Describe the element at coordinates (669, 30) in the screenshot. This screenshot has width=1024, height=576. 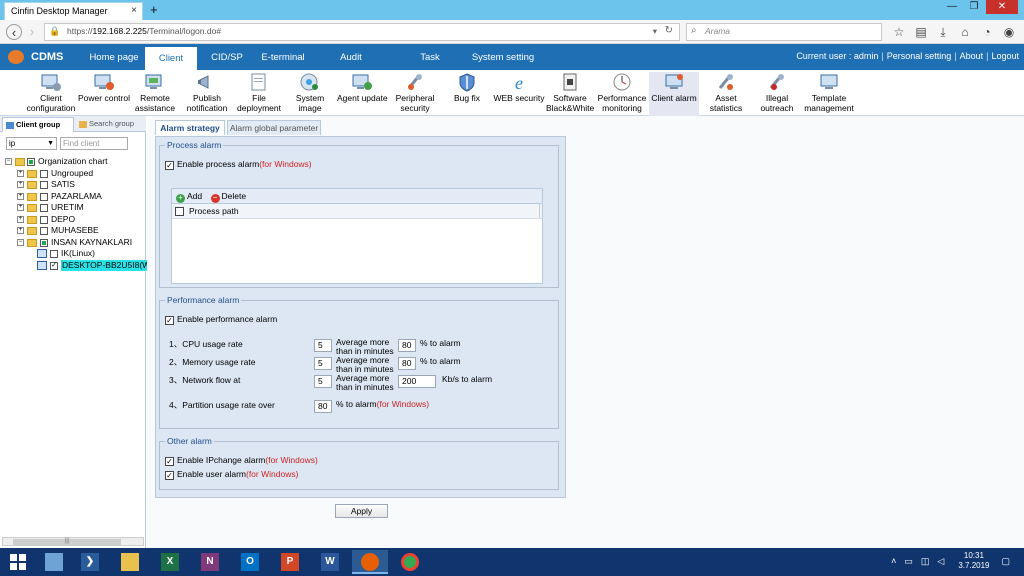
I see `reload-icon: ↻` at that location.